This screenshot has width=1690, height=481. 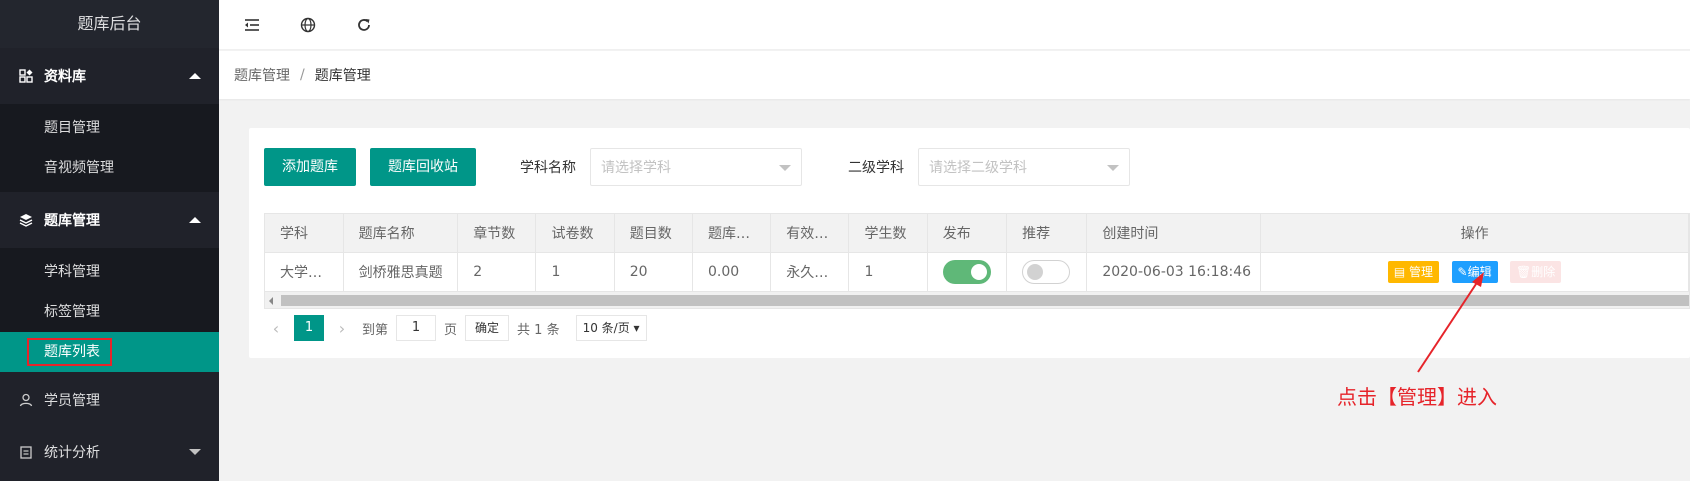 What do you see at coordinates (606, 328) in the screenshot?
I see `page-size-value: 10 条/页` at bounding box center [606, 328].